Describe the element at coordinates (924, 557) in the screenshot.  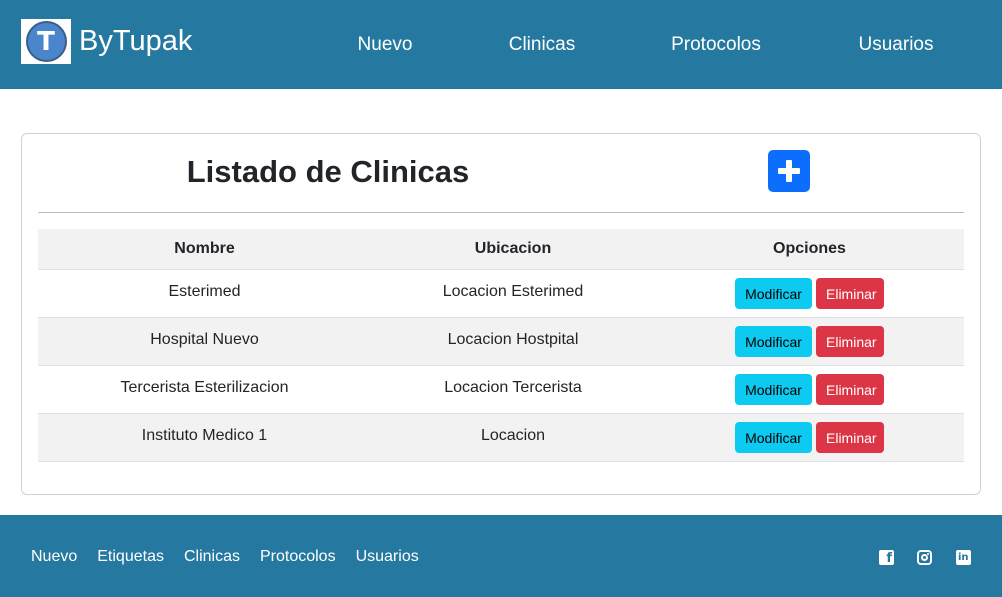
I see `instagram-icon` at that location.